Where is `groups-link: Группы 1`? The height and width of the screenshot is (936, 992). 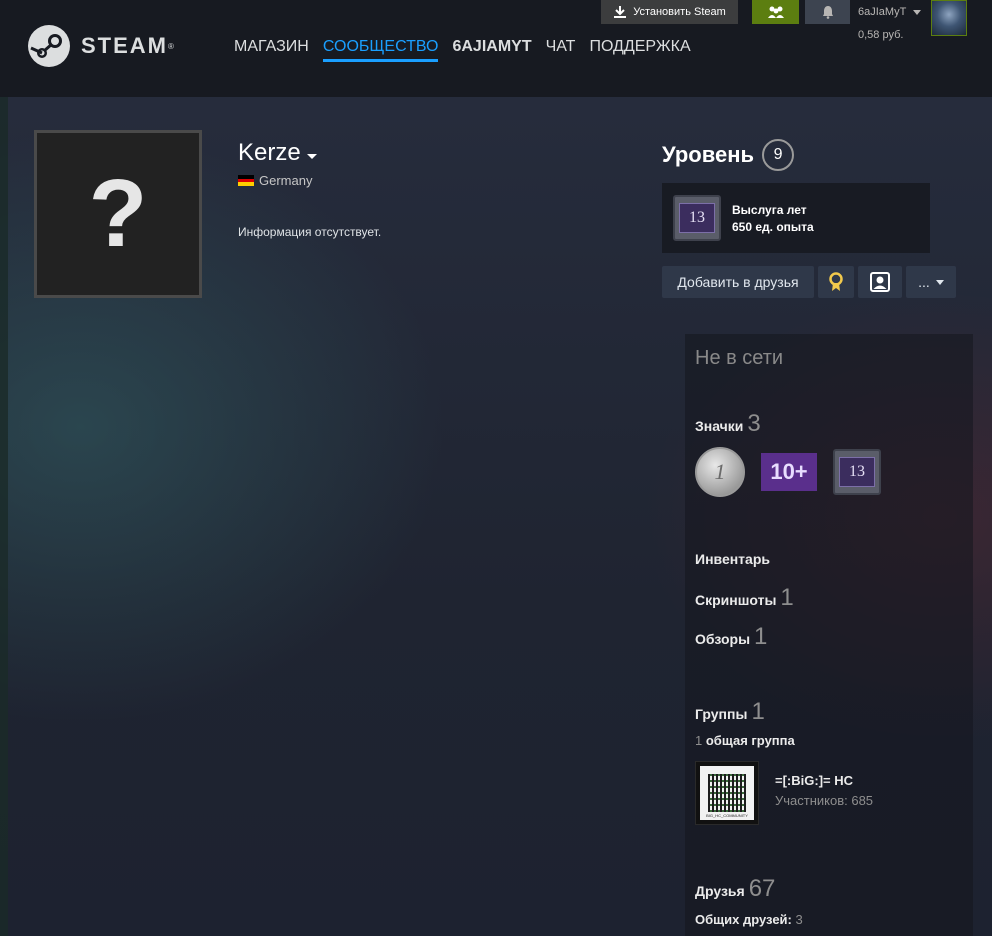 groups-link: Группы 1 is located at coordinates (730, 712).